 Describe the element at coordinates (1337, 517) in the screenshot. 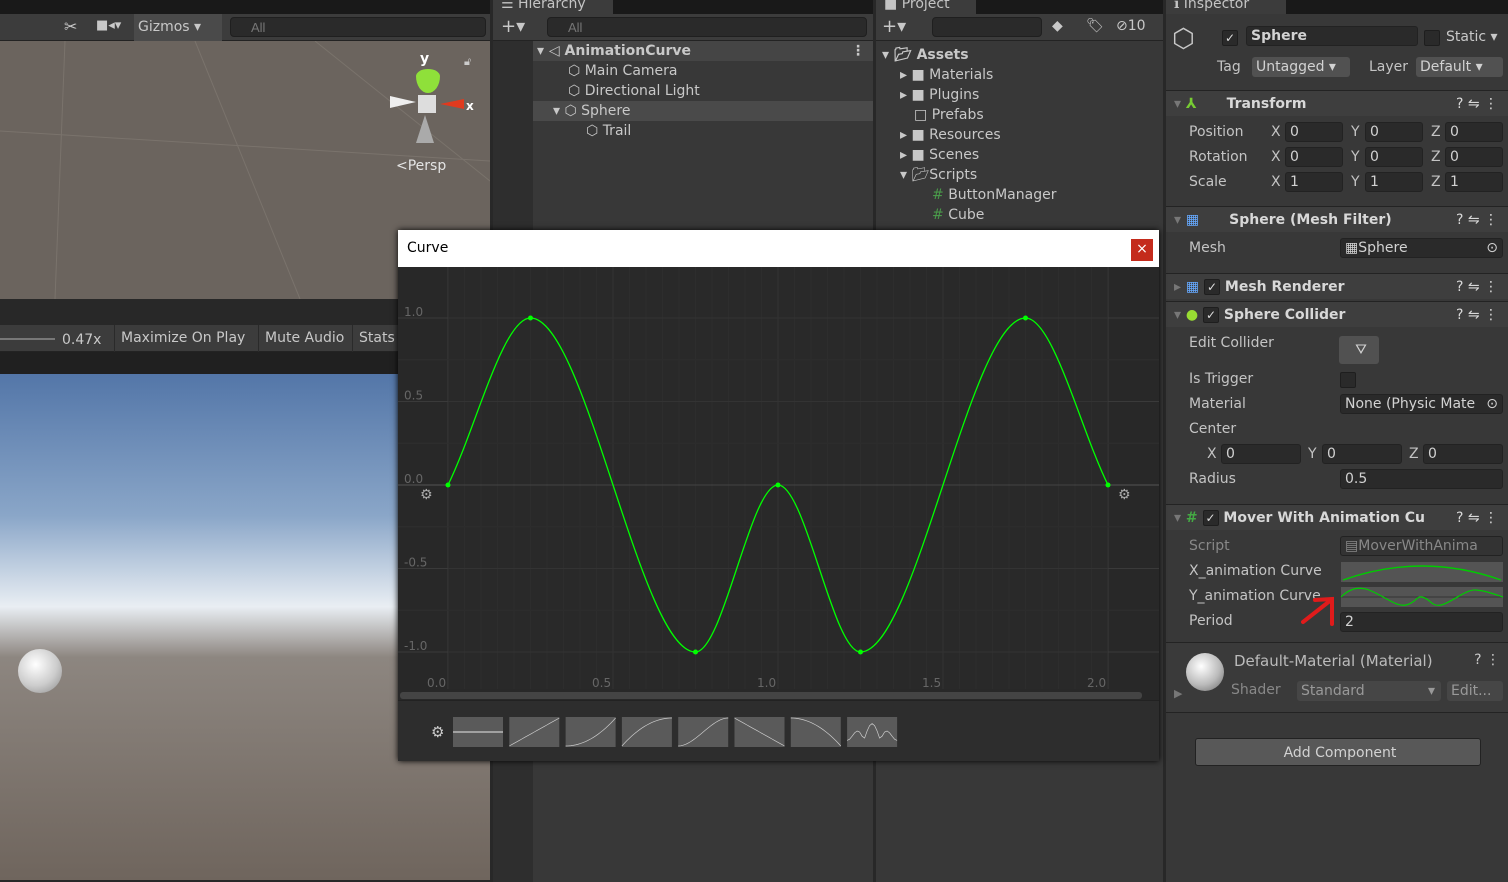

I see `mover-header: ▾ # ✓ Mover With Animation Cu? ⇋ ⋮` at that location.